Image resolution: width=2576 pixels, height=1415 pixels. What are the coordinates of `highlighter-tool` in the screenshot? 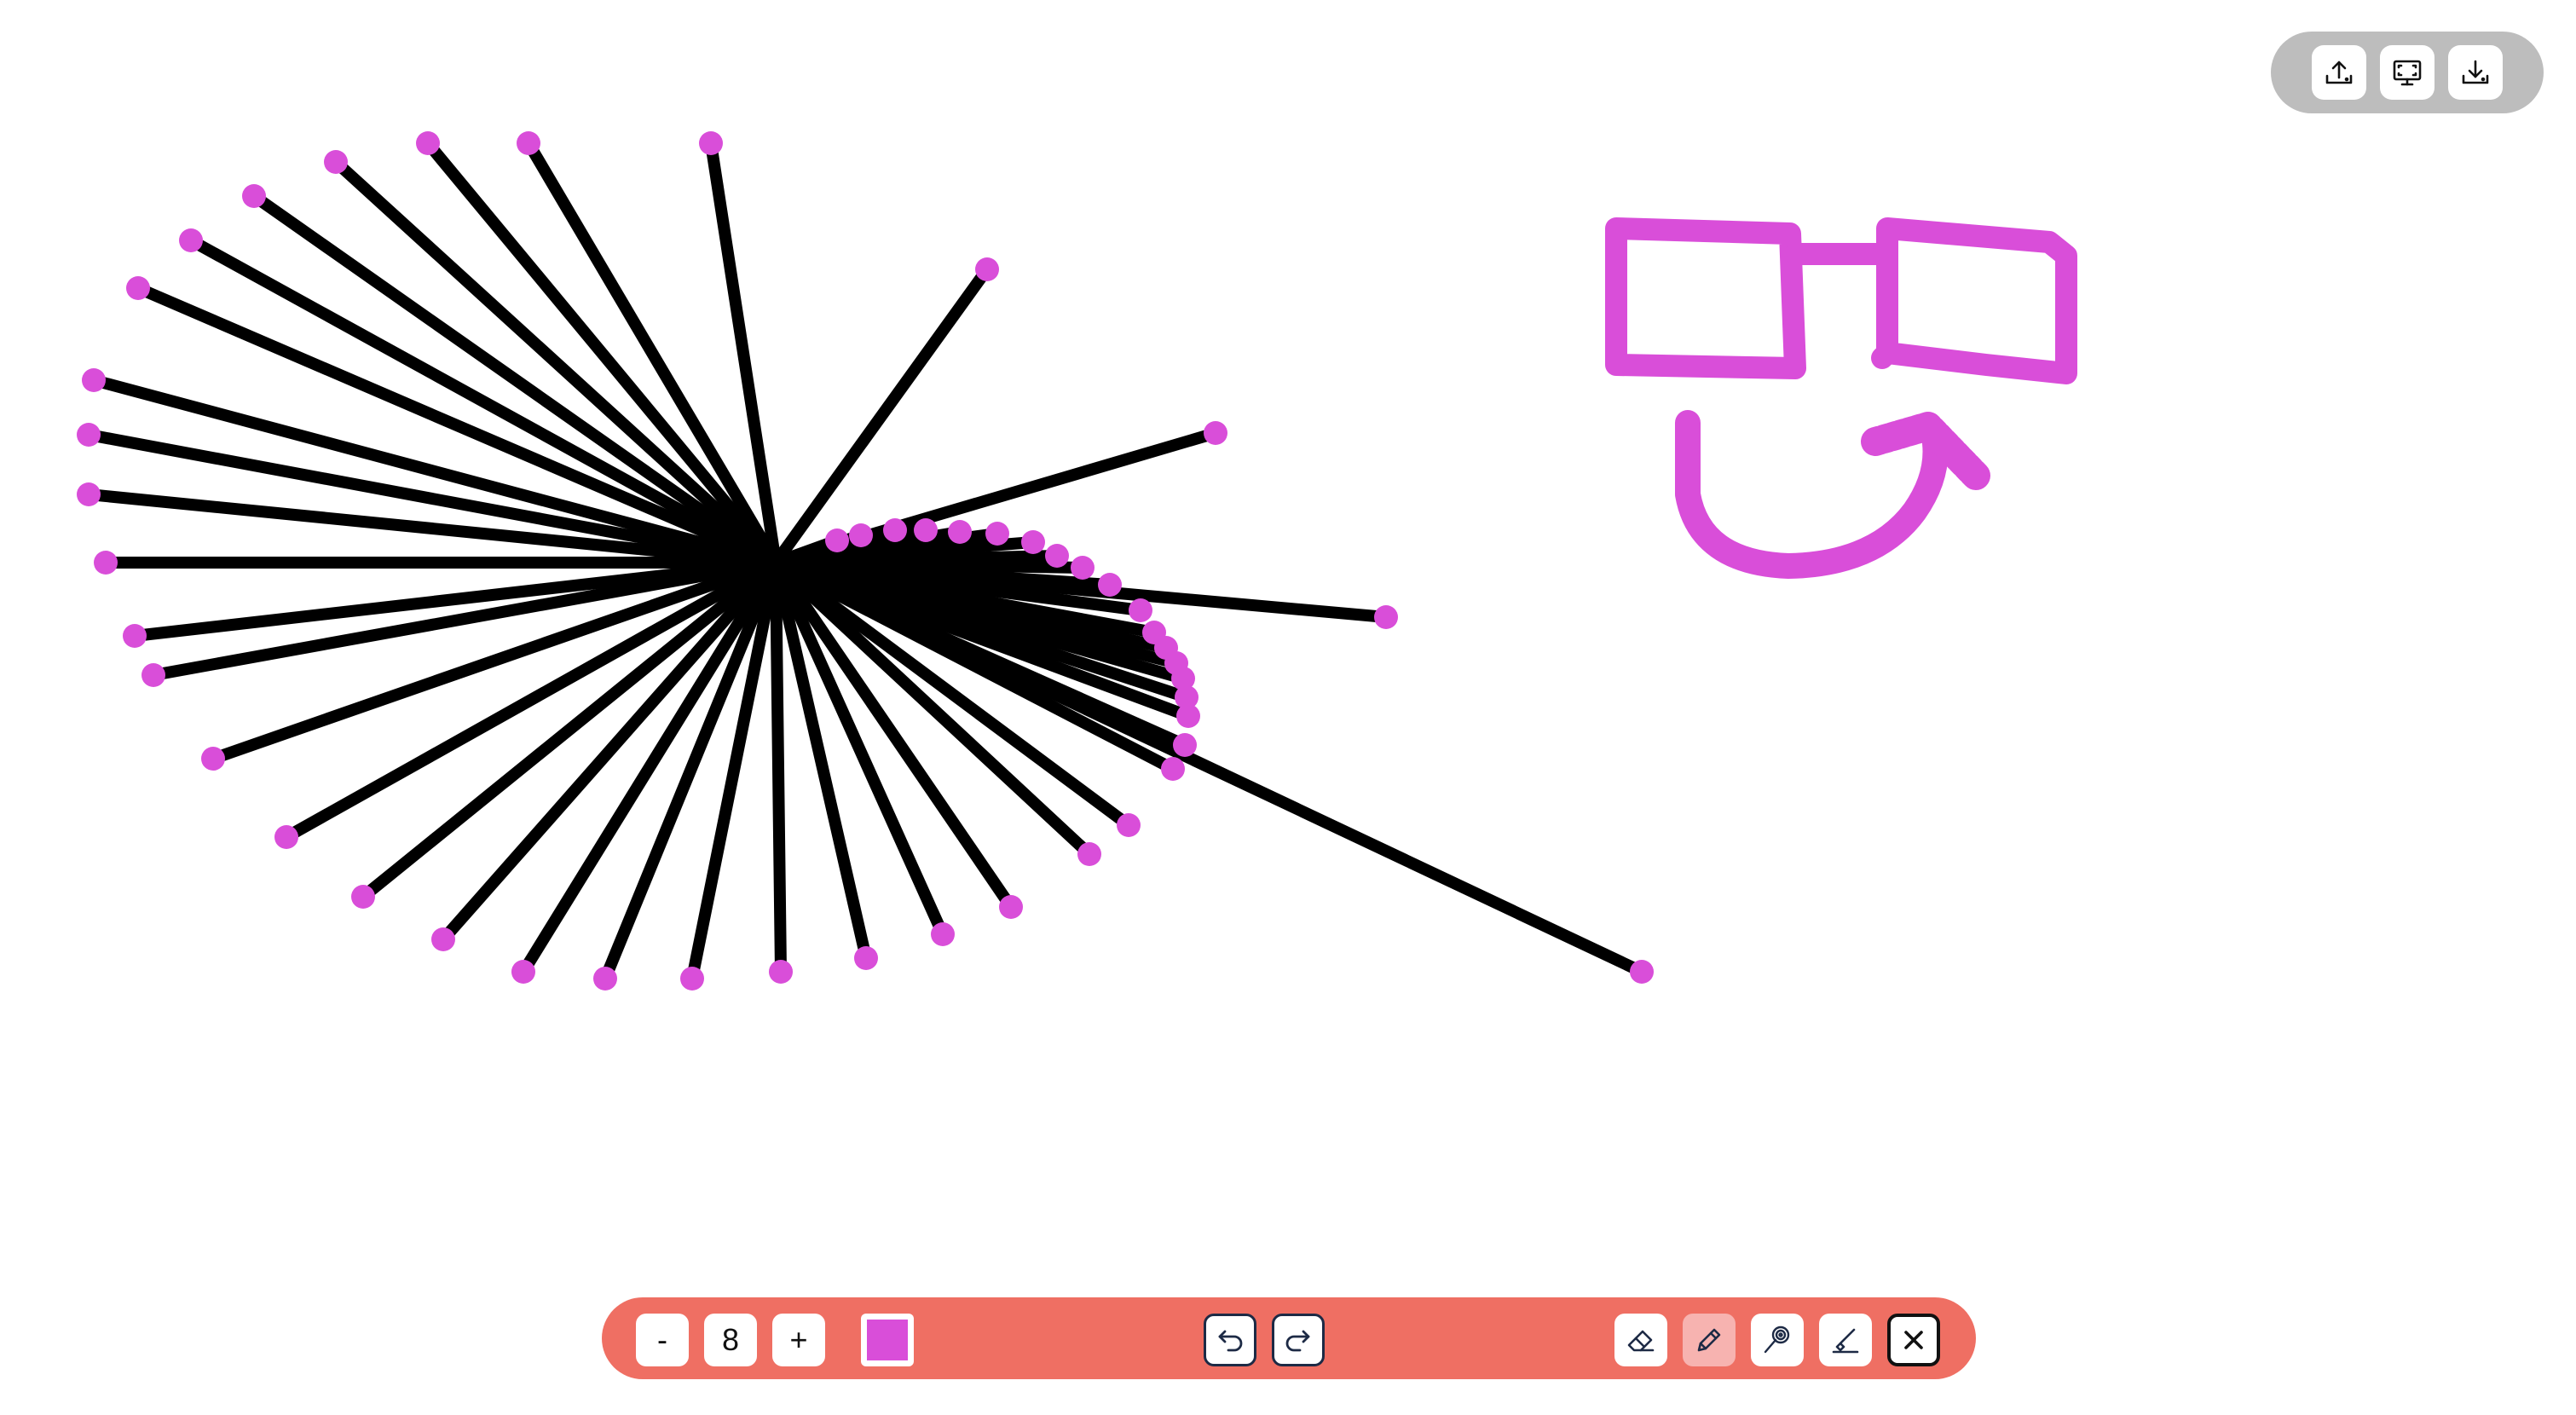 It's located at (1845, 1340).